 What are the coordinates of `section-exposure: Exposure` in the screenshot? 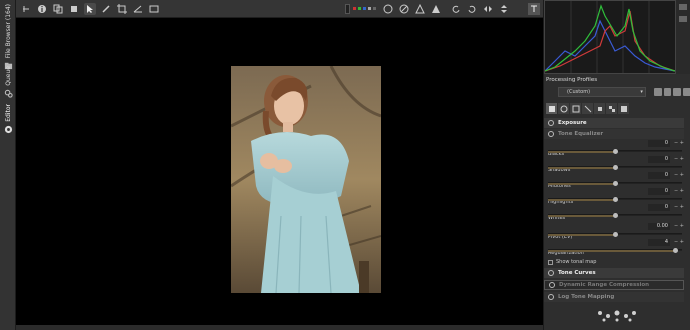 It's located at (614, 123).